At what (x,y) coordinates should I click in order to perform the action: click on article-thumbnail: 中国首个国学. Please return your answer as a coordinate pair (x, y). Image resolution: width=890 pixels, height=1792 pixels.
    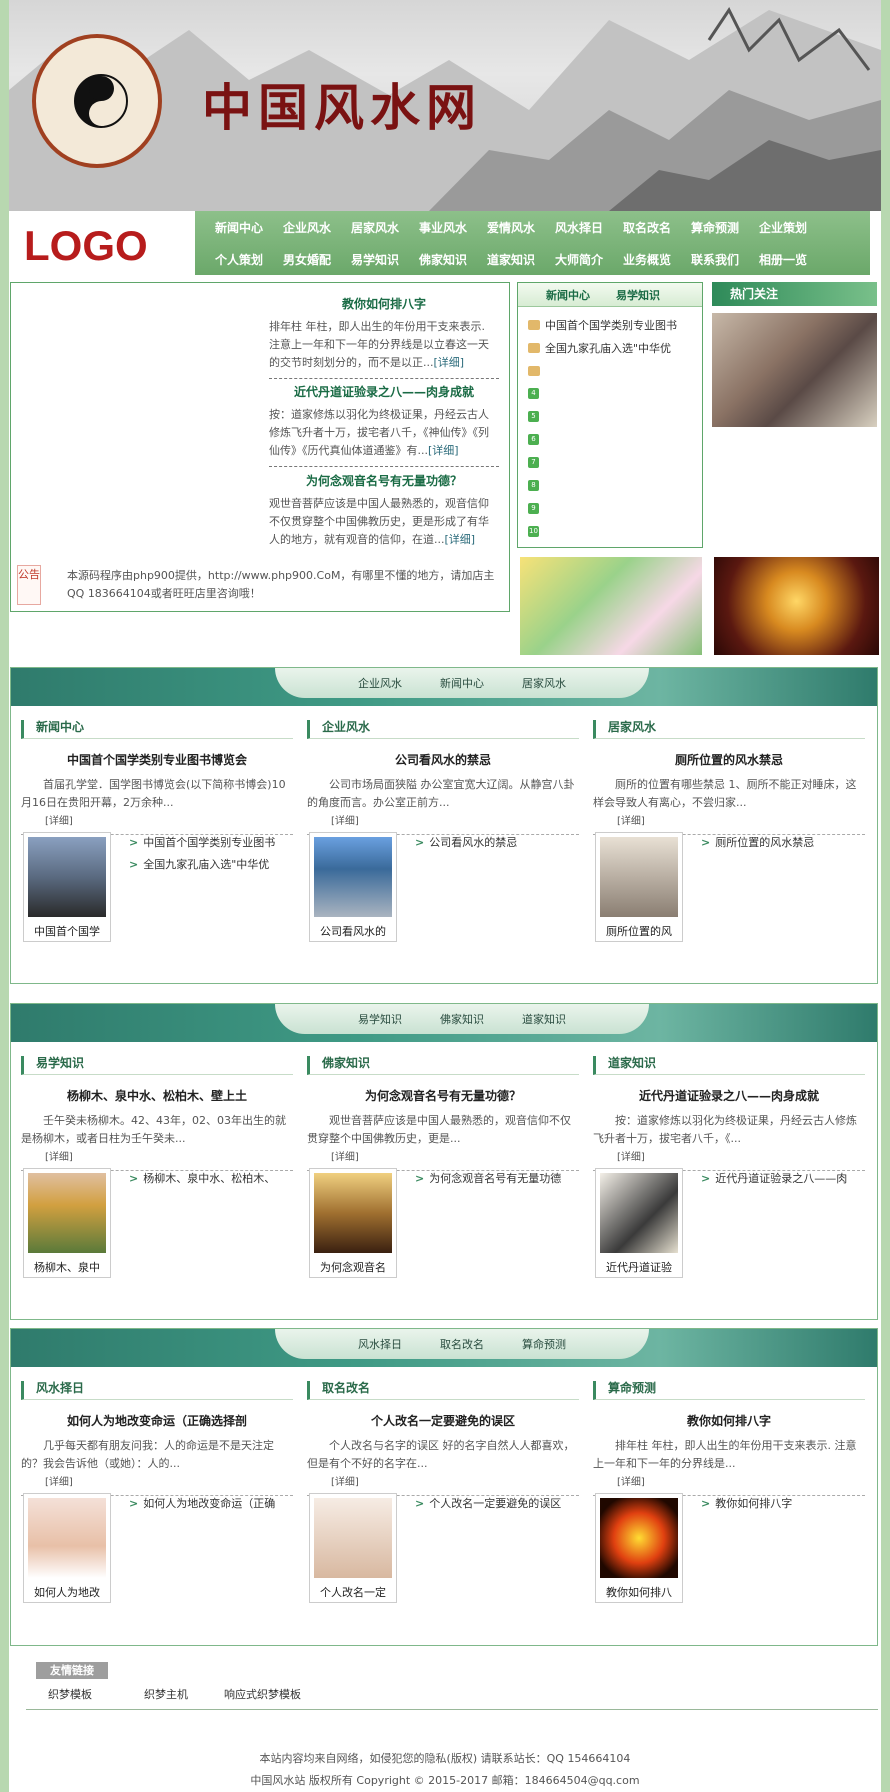
    Looking at the image, I should click on (67, 887).